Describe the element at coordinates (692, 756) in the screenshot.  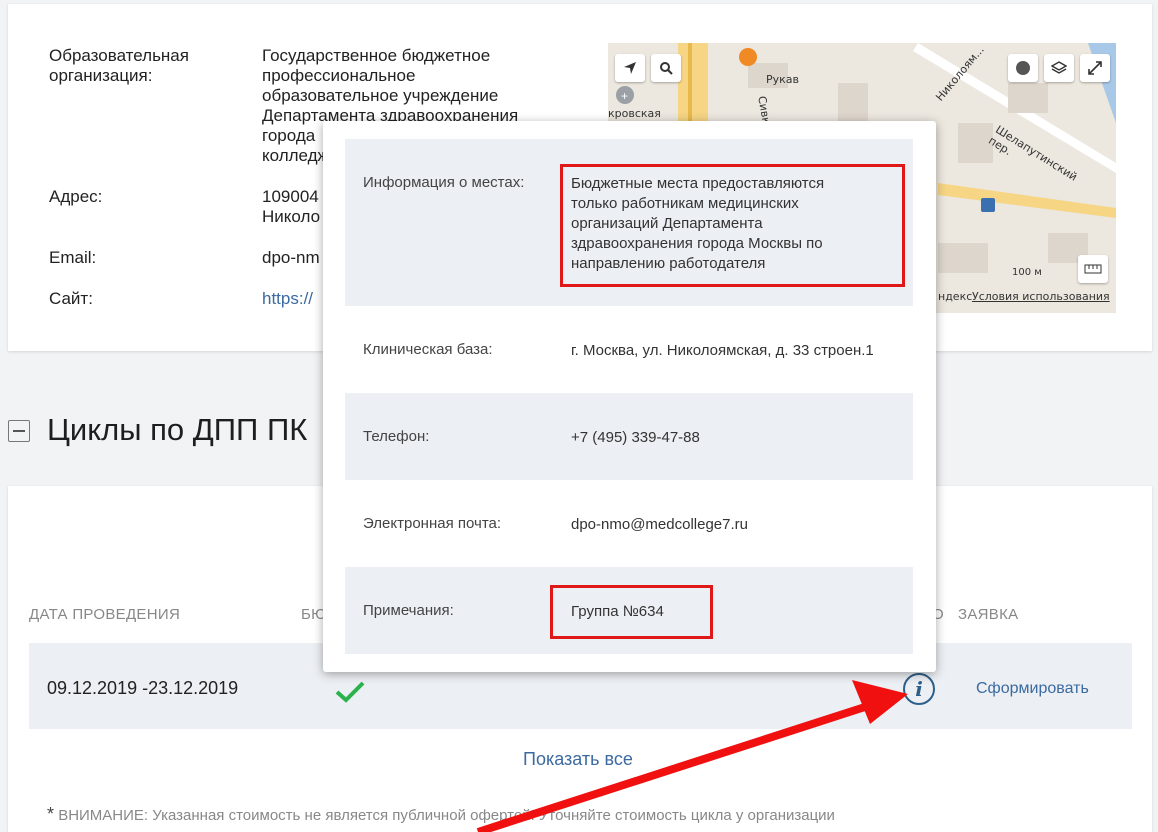
I see `annotation-arrow` at that location.